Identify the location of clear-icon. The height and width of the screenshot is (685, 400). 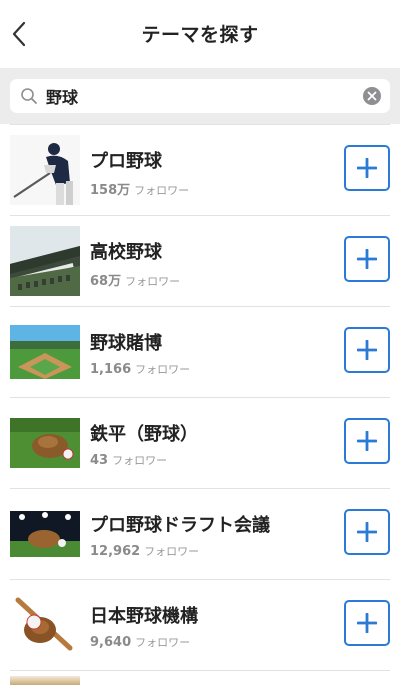
(372, 96).